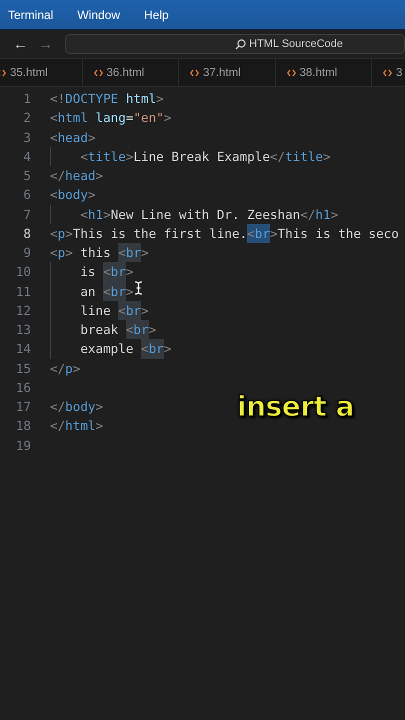  I want to click on line-number: 2, so click(26, 118).